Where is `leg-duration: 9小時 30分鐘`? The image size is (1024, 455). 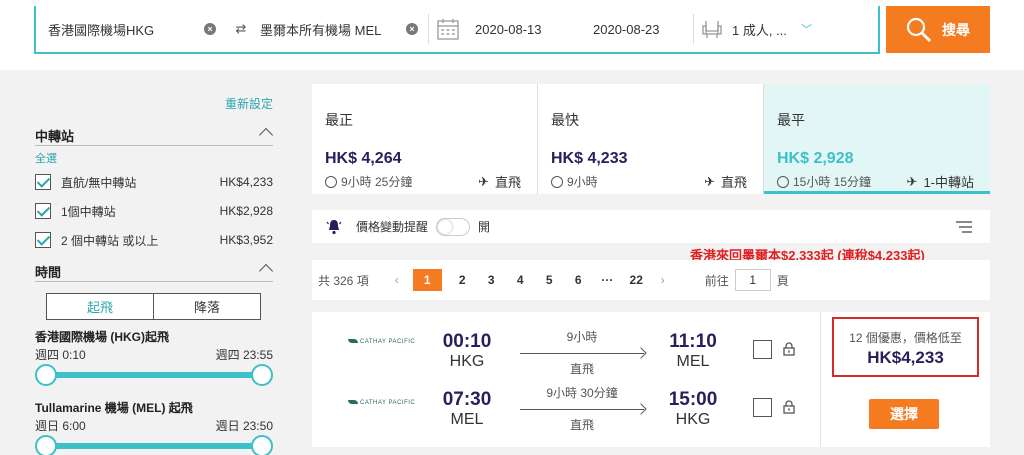 leg-duration: 9小時 30分鐘 is located at coordinates (582, 393).